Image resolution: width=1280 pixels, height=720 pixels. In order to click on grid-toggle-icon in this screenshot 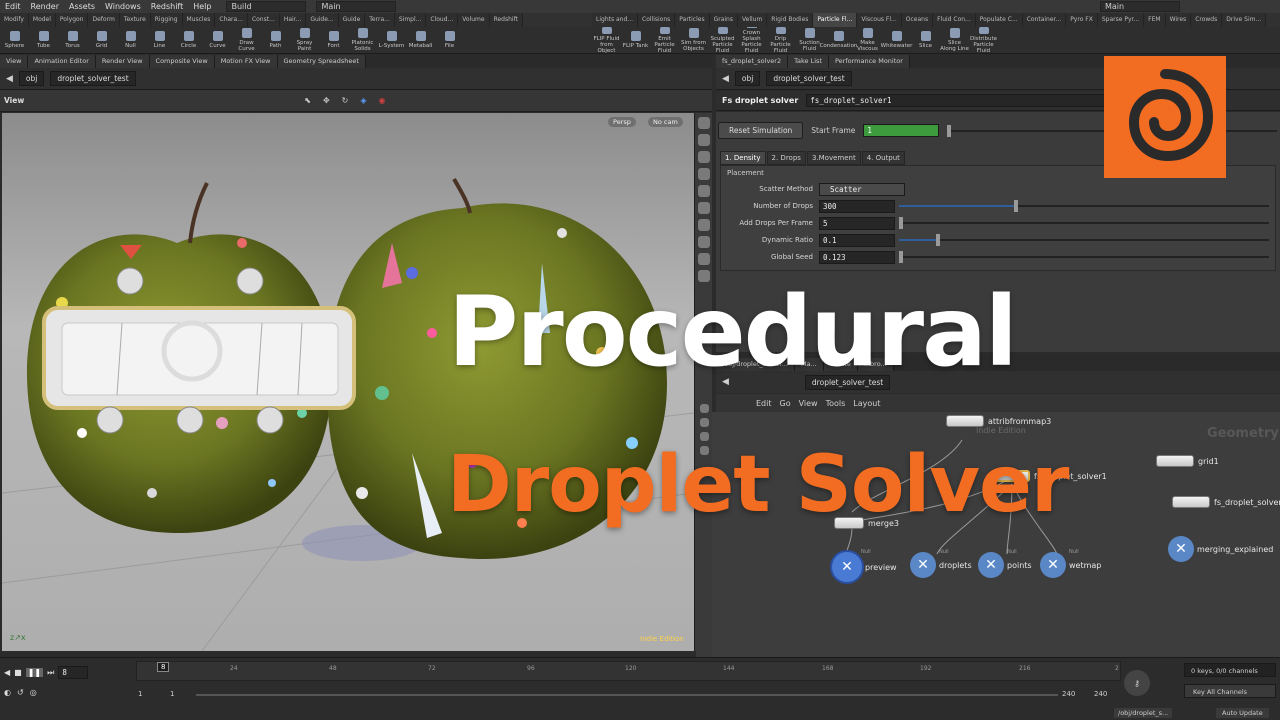, I will do `click(703, 259)`.